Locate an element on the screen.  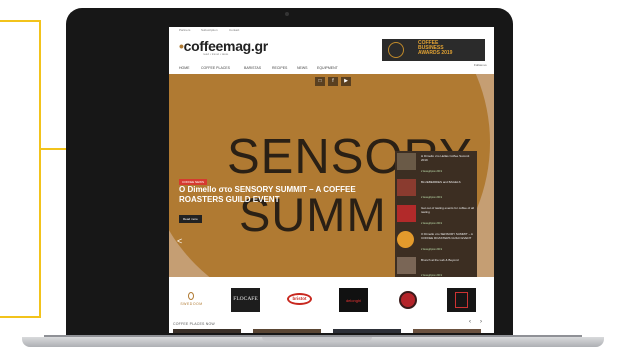
awards-banner: COFFEE BUSINESS AWARDS 2019 is located at coordinates (433, 50).